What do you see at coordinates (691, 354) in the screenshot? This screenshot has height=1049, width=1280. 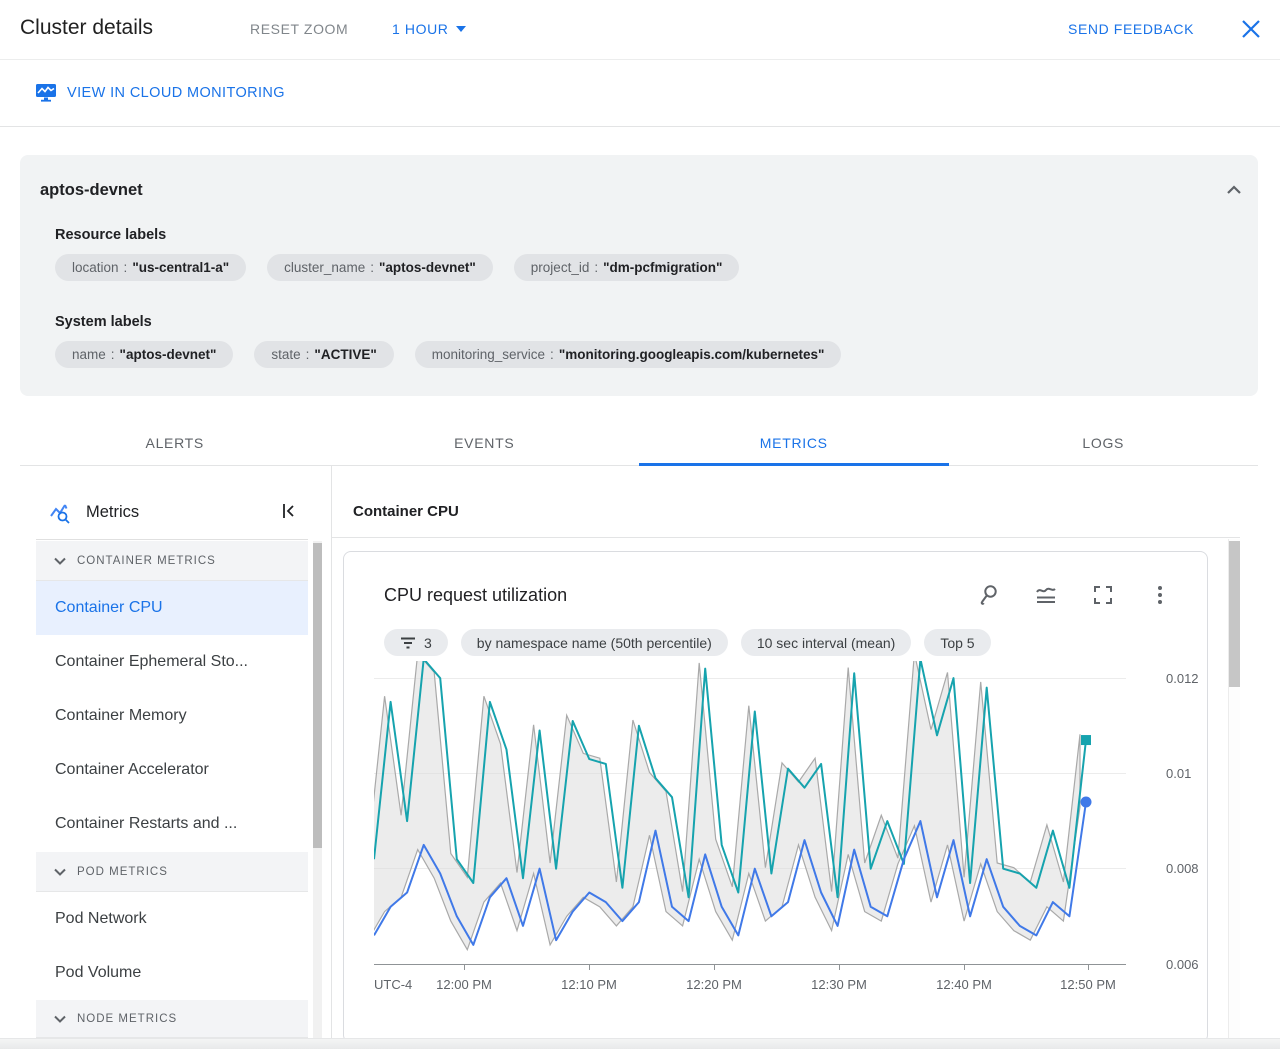 I see `pill-value: "monitoring.googleapis.com/kubernetes"` at bounding box center [691, 354].